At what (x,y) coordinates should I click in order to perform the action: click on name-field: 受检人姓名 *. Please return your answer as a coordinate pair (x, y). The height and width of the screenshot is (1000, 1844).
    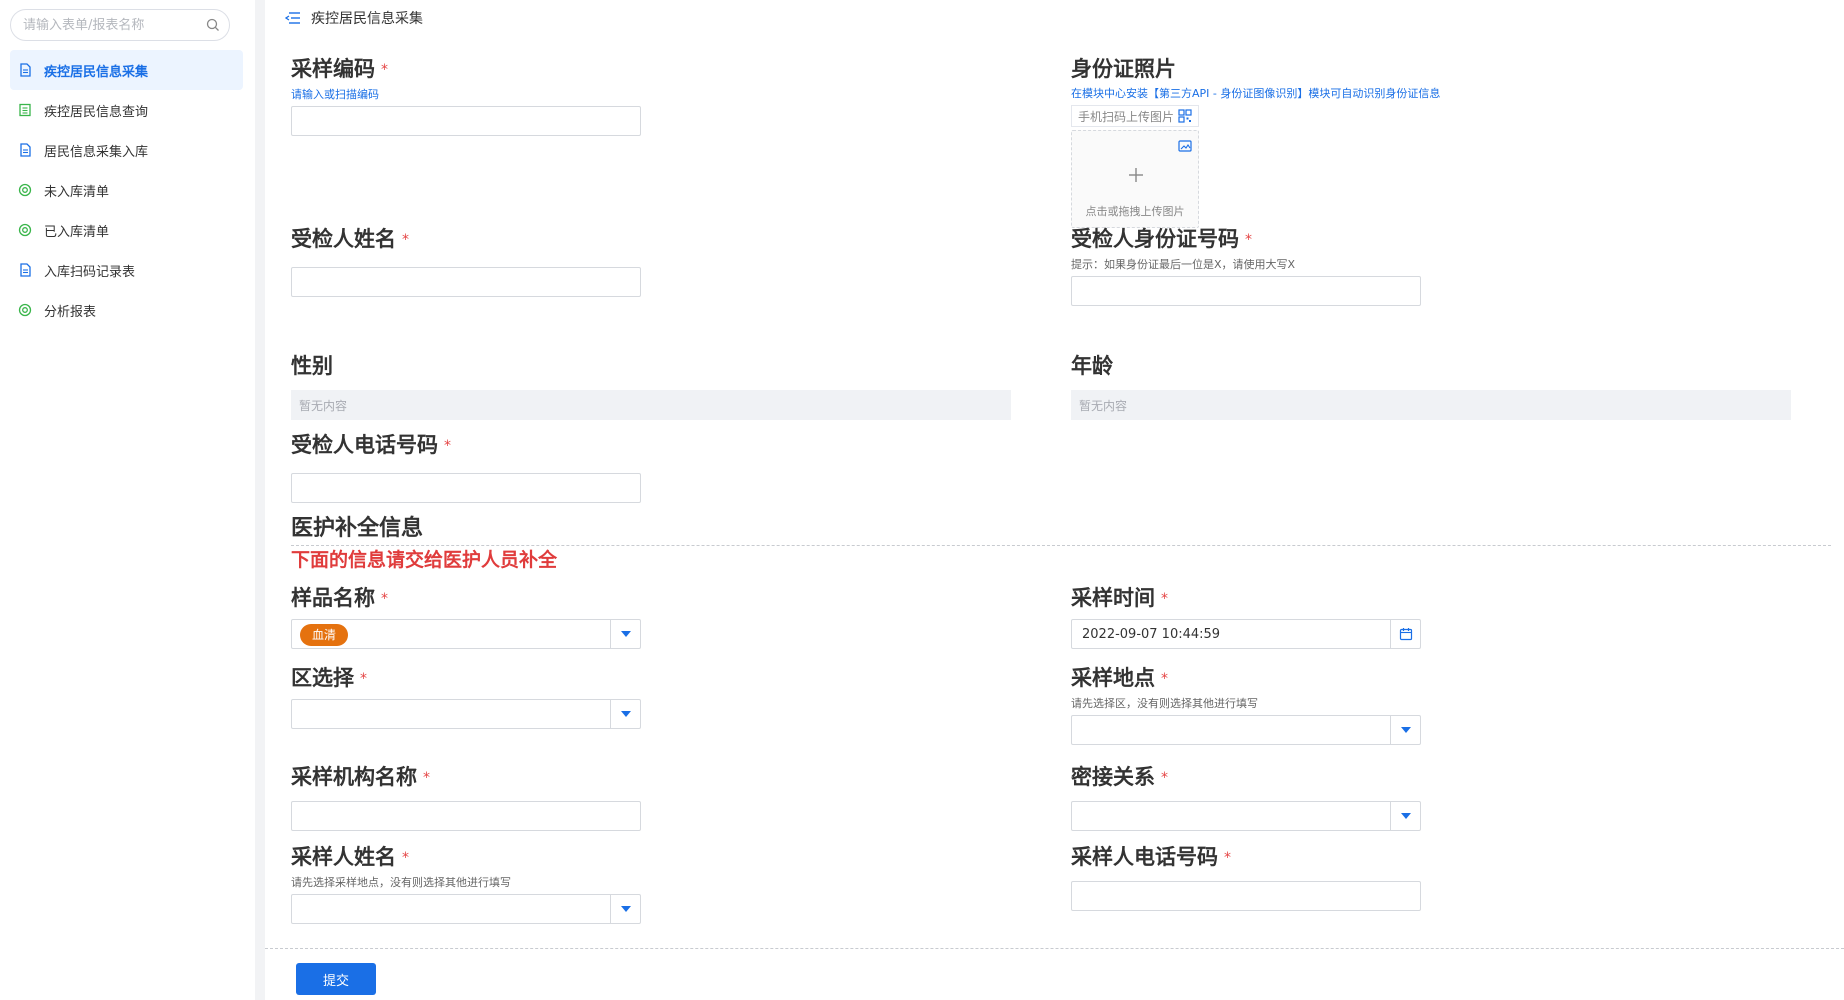
    Looking at the image, I should click on (466, 261).